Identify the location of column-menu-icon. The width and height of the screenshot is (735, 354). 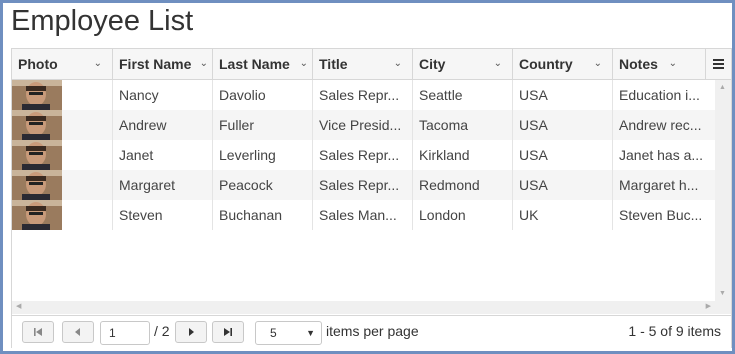
(718, 64).